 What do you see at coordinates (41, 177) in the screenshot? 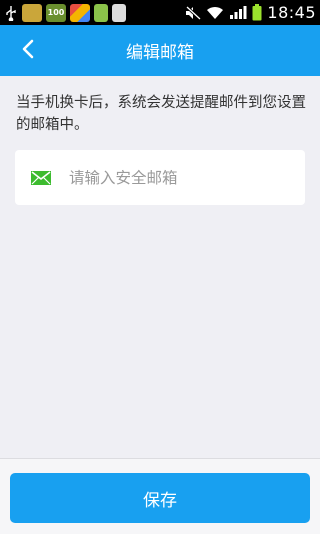
I see `mail-icon` at bounding box center [41, 177].